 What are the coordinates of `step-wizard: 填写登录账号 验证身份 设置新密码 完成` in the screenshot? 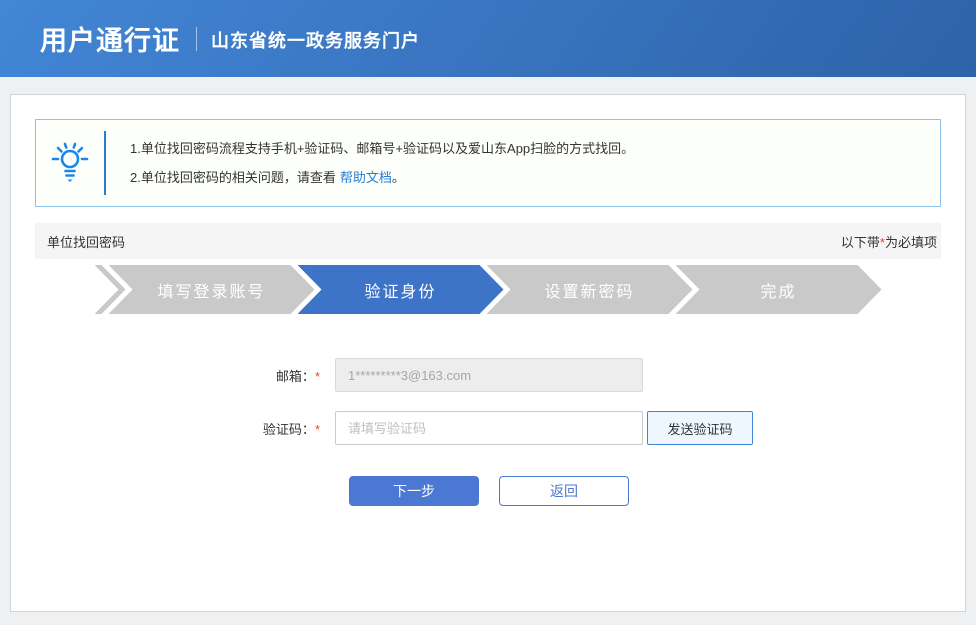 It's located at (488, 289).